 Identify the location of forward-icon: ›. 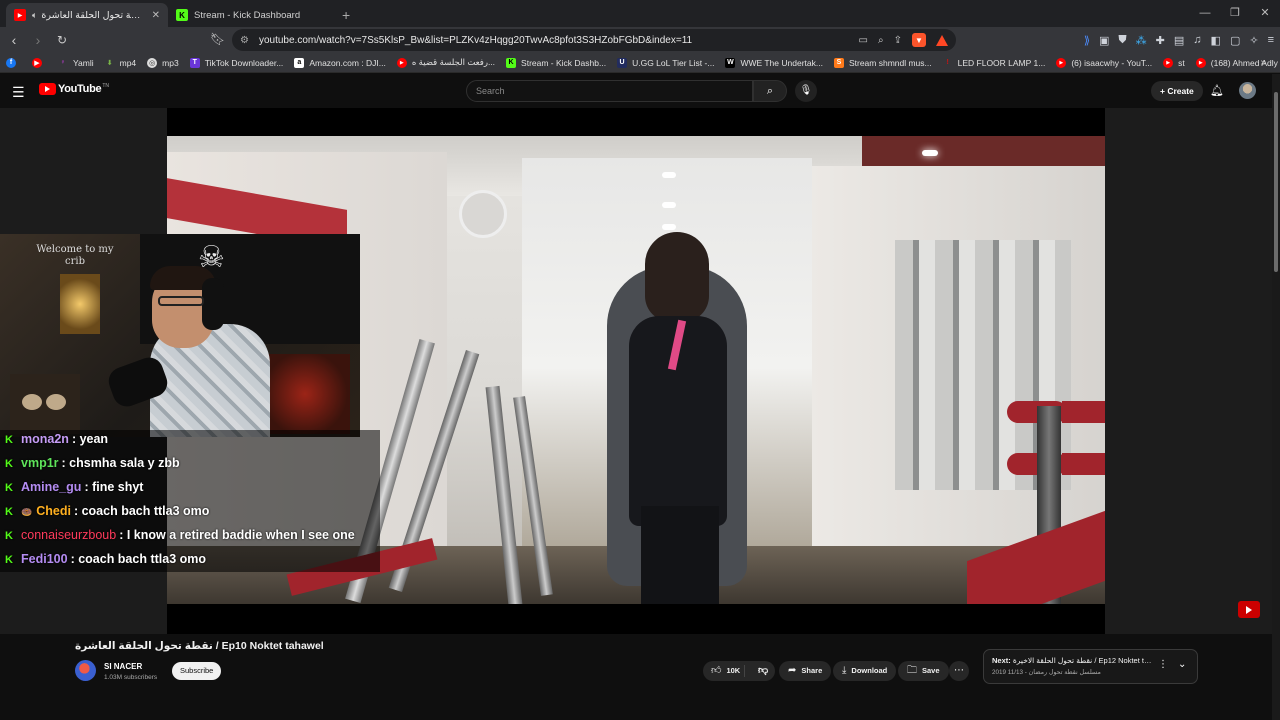
(38, 40).